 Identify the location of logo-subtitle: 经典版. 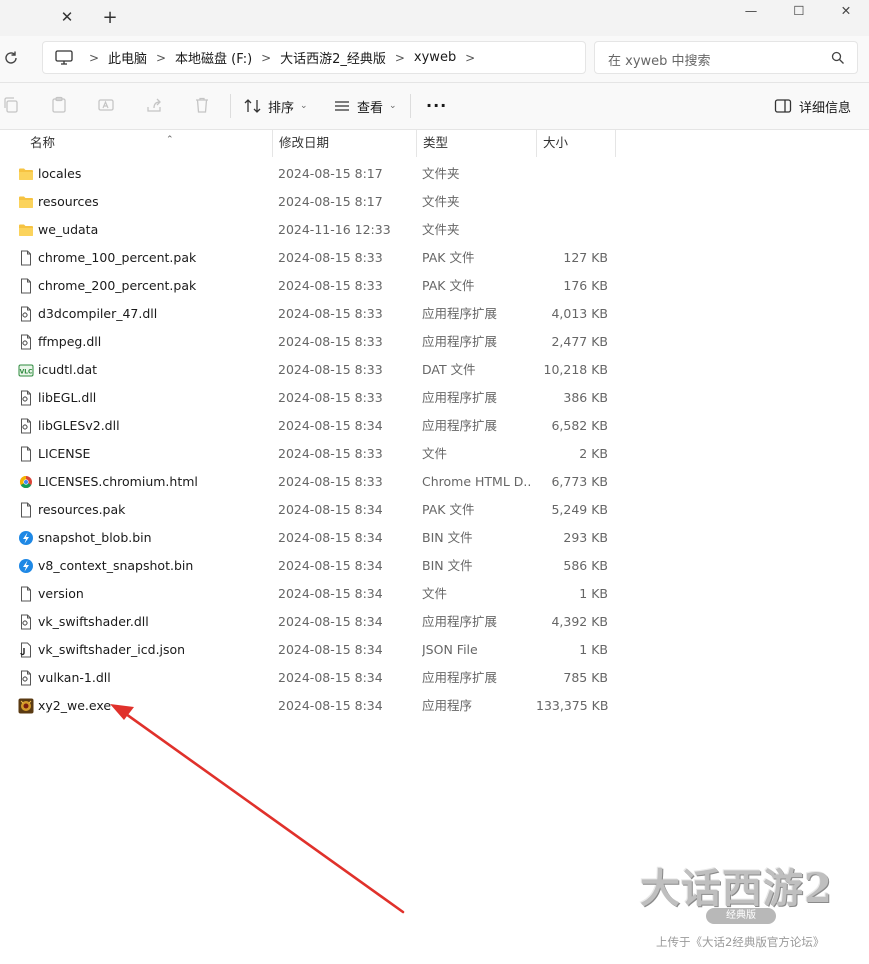
(741, 916).